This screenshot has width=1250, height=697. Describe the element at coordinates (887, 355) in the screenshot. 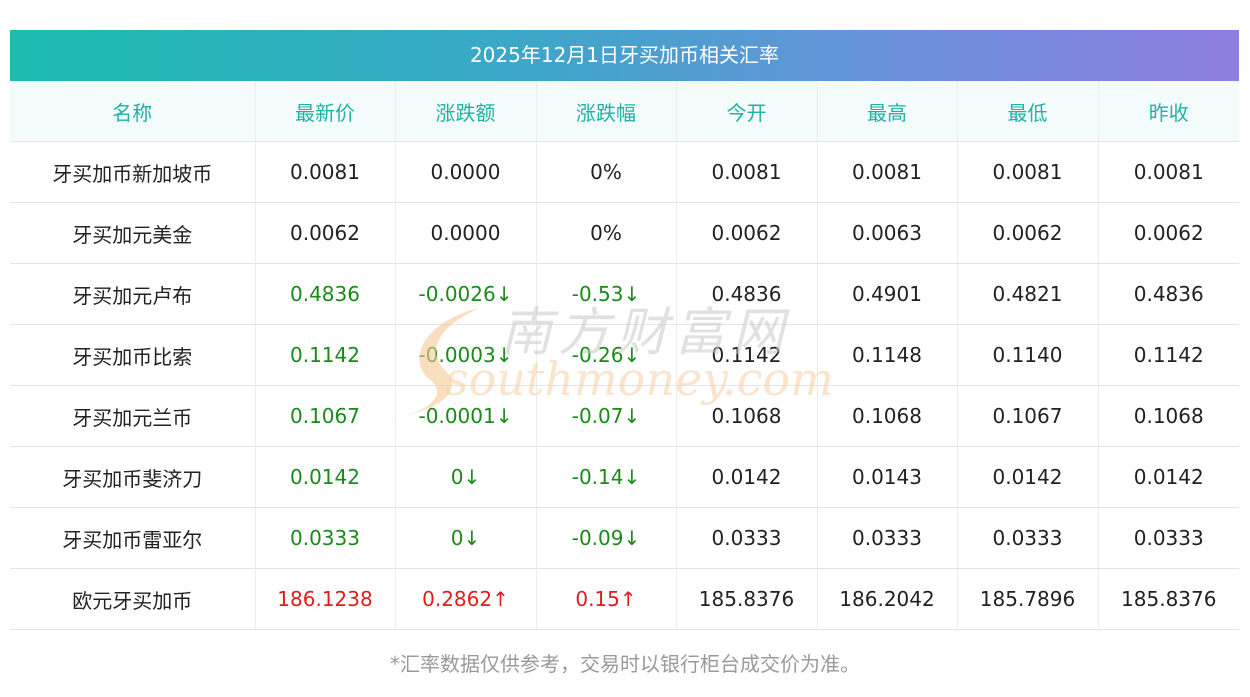

I see `cell-high: 0.1148` at that location.